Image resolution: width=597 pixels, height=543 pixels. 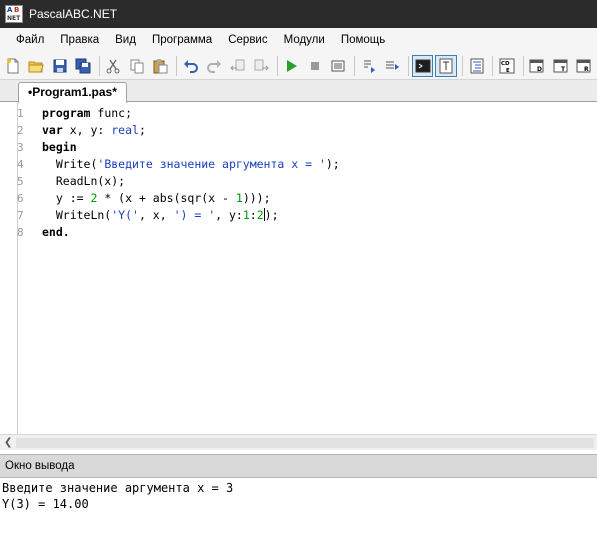 I want to click on console-window-icon, so click(x=422, y=65).